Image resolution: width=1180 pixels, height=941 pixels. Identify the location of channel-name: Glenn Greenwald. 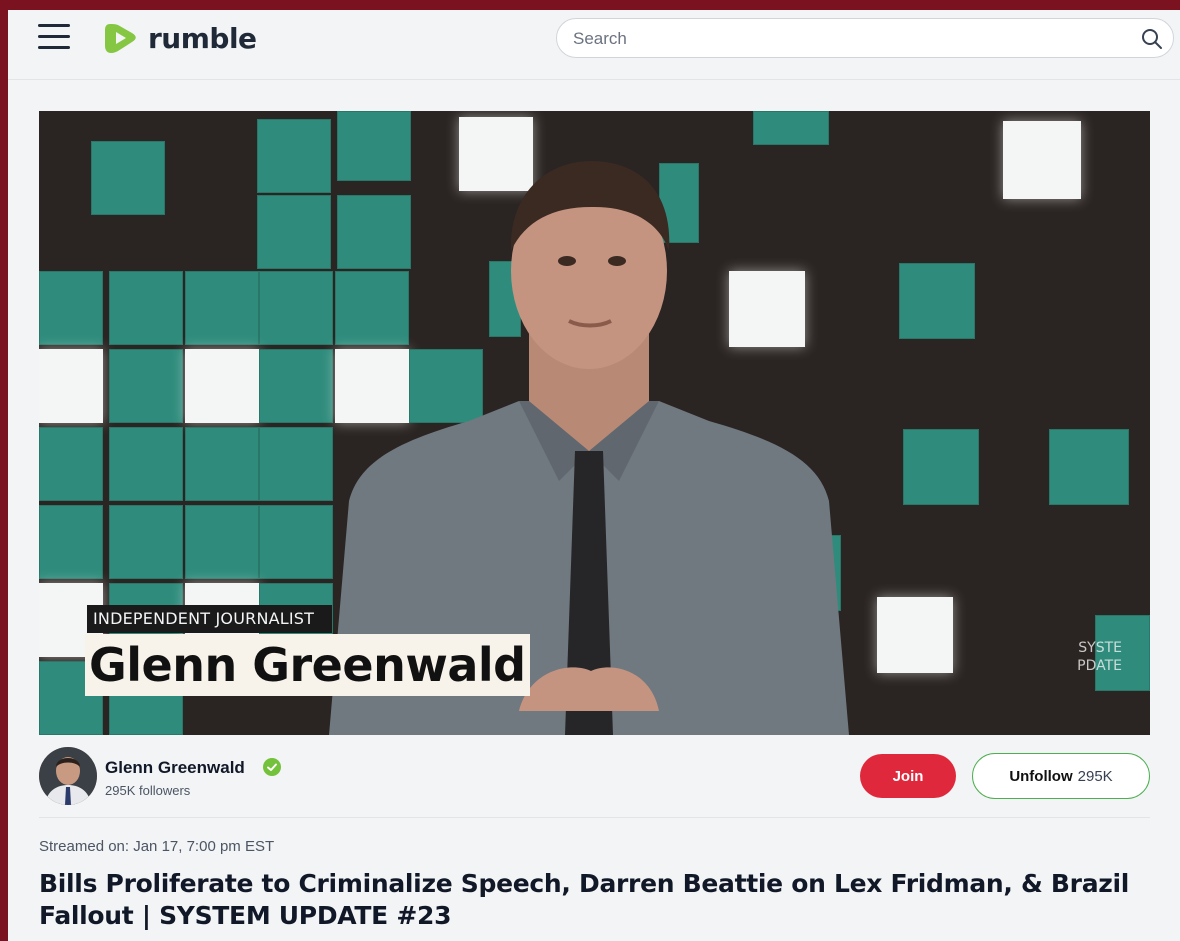
(175, 768).